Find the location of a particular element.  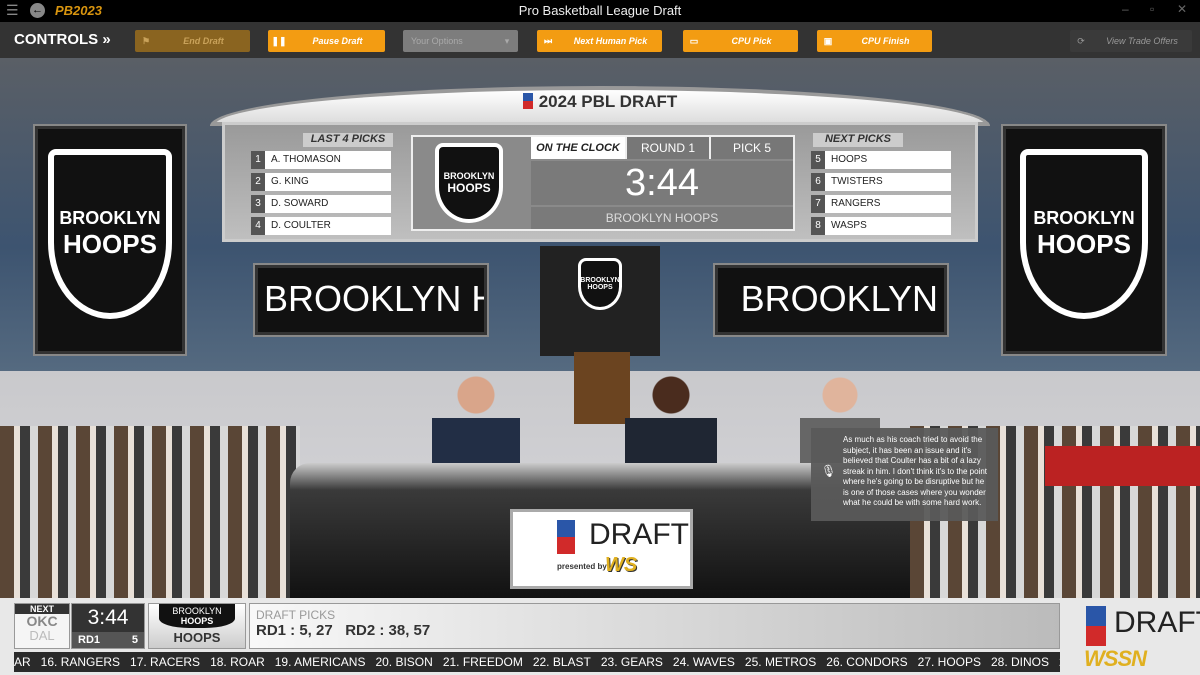

ticker-item: 18. ROAR is located at coordinates (237, 662).